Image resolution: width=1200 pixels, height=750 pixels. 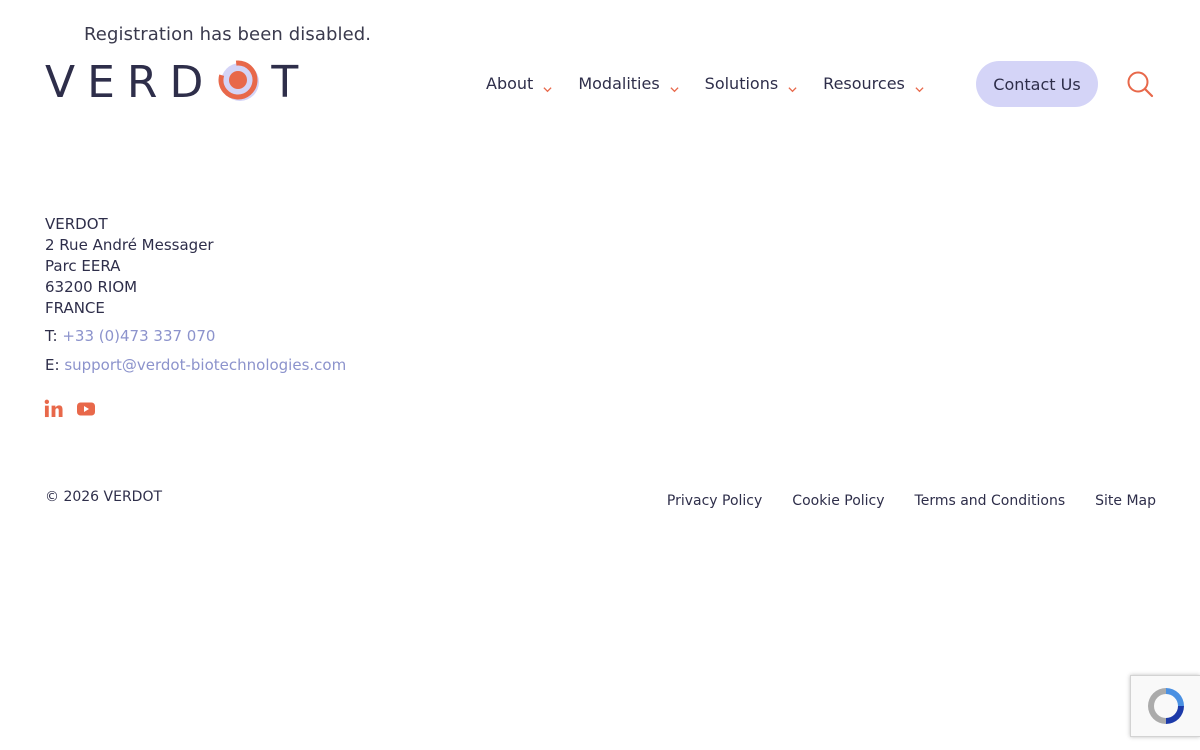 I want to click on nav-item-resources: Resources, so click(x=873, y=83).